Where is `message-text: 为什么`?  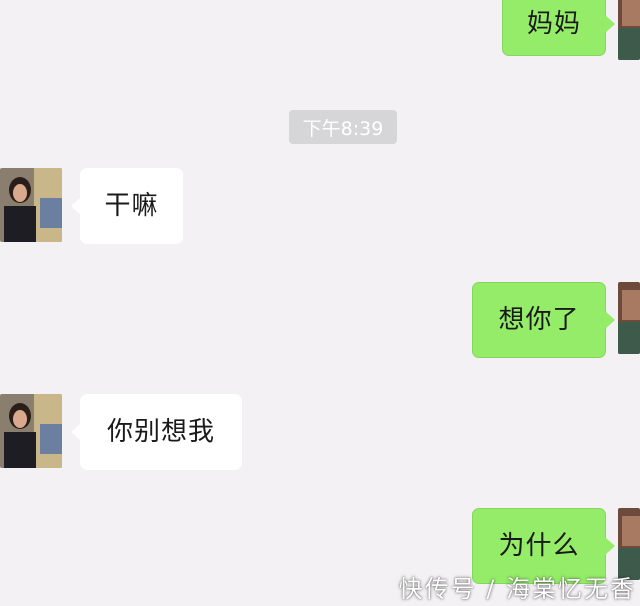 message-text: 为什么 is located at coordinates (539, 546).